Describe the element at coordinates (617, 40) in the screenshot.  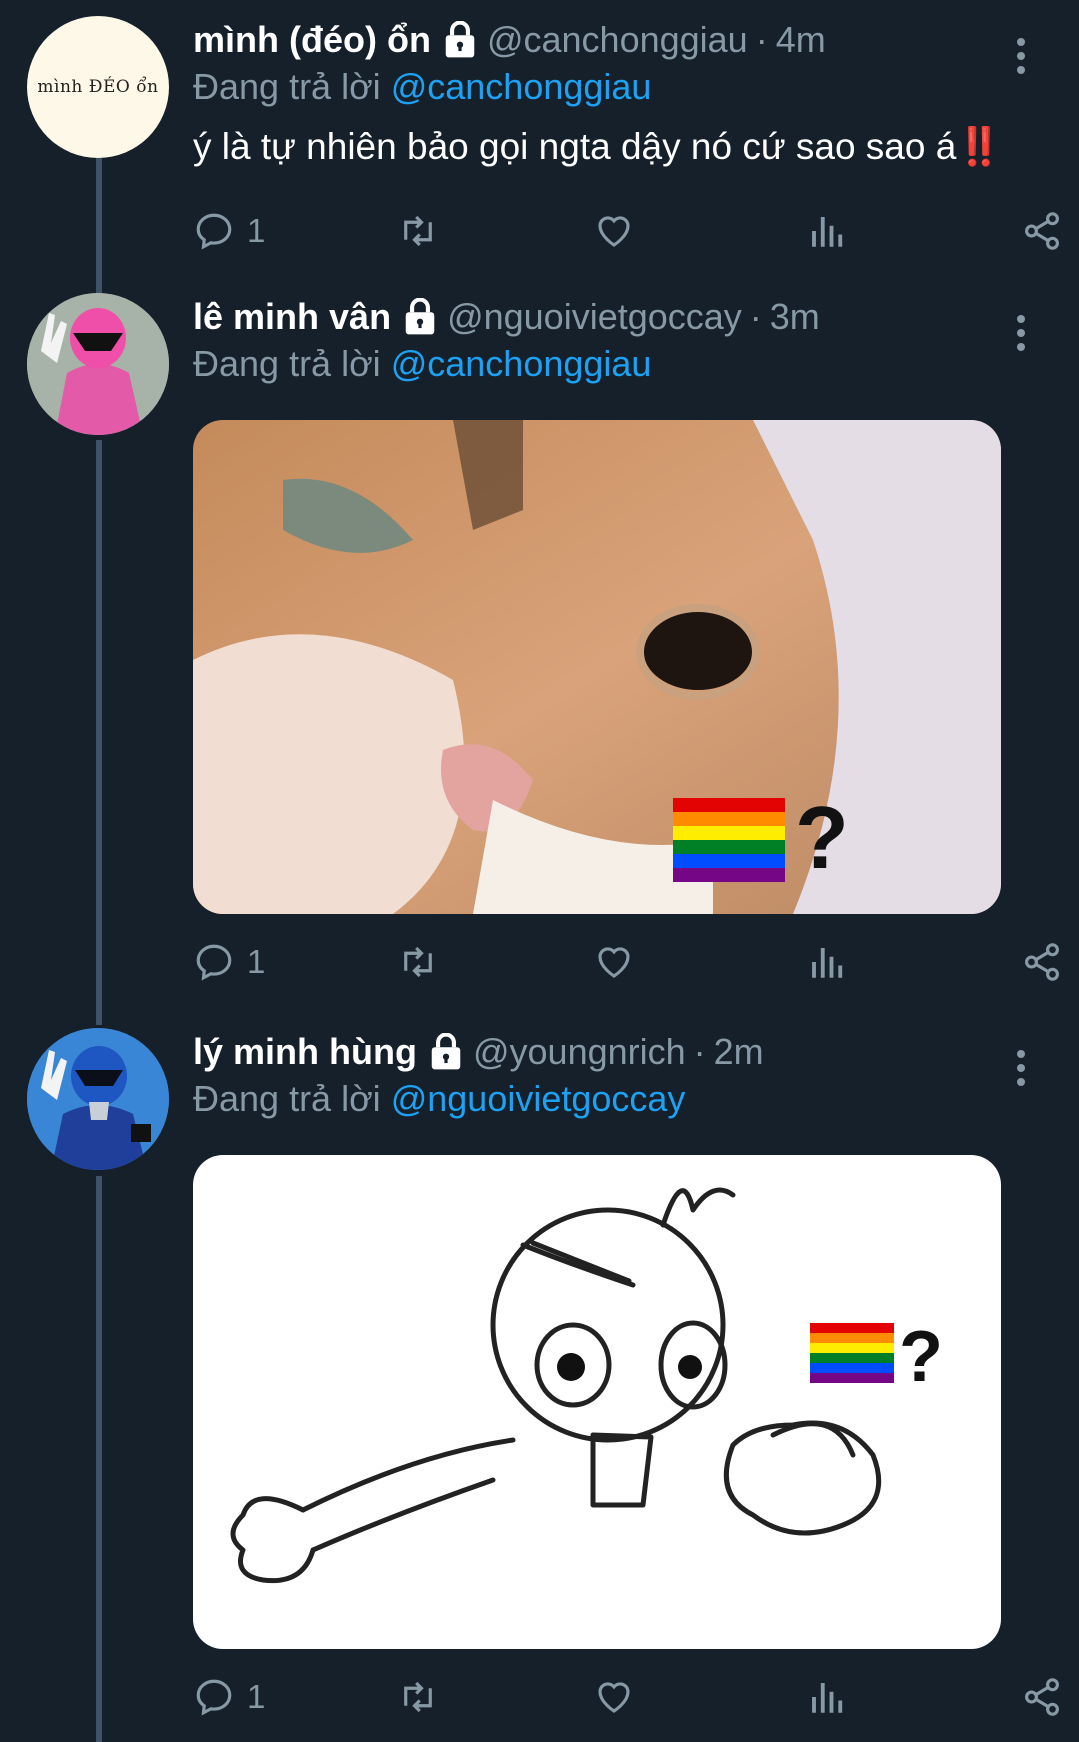
I see `user-handle: @canchonggiau` at that location.